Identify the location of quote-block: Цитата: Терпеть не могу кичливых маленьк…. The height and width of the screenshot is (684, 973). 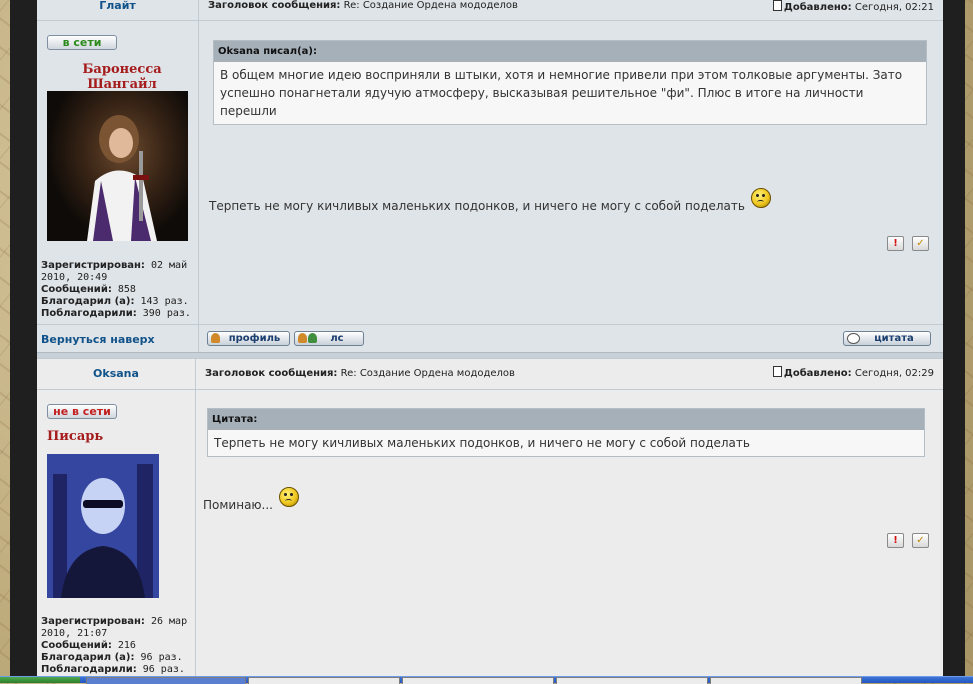
(566, 432).